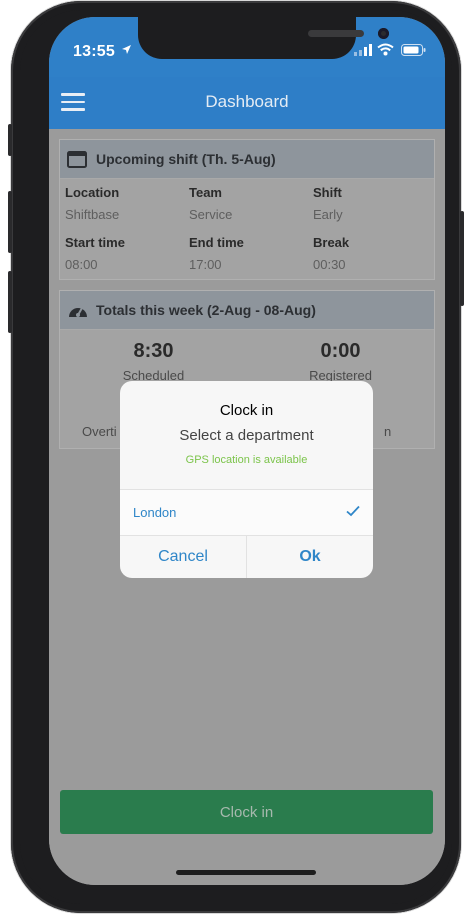 This screenshot has width=472, height=918. I want to click on checkmark-icon, so click(353, 511).